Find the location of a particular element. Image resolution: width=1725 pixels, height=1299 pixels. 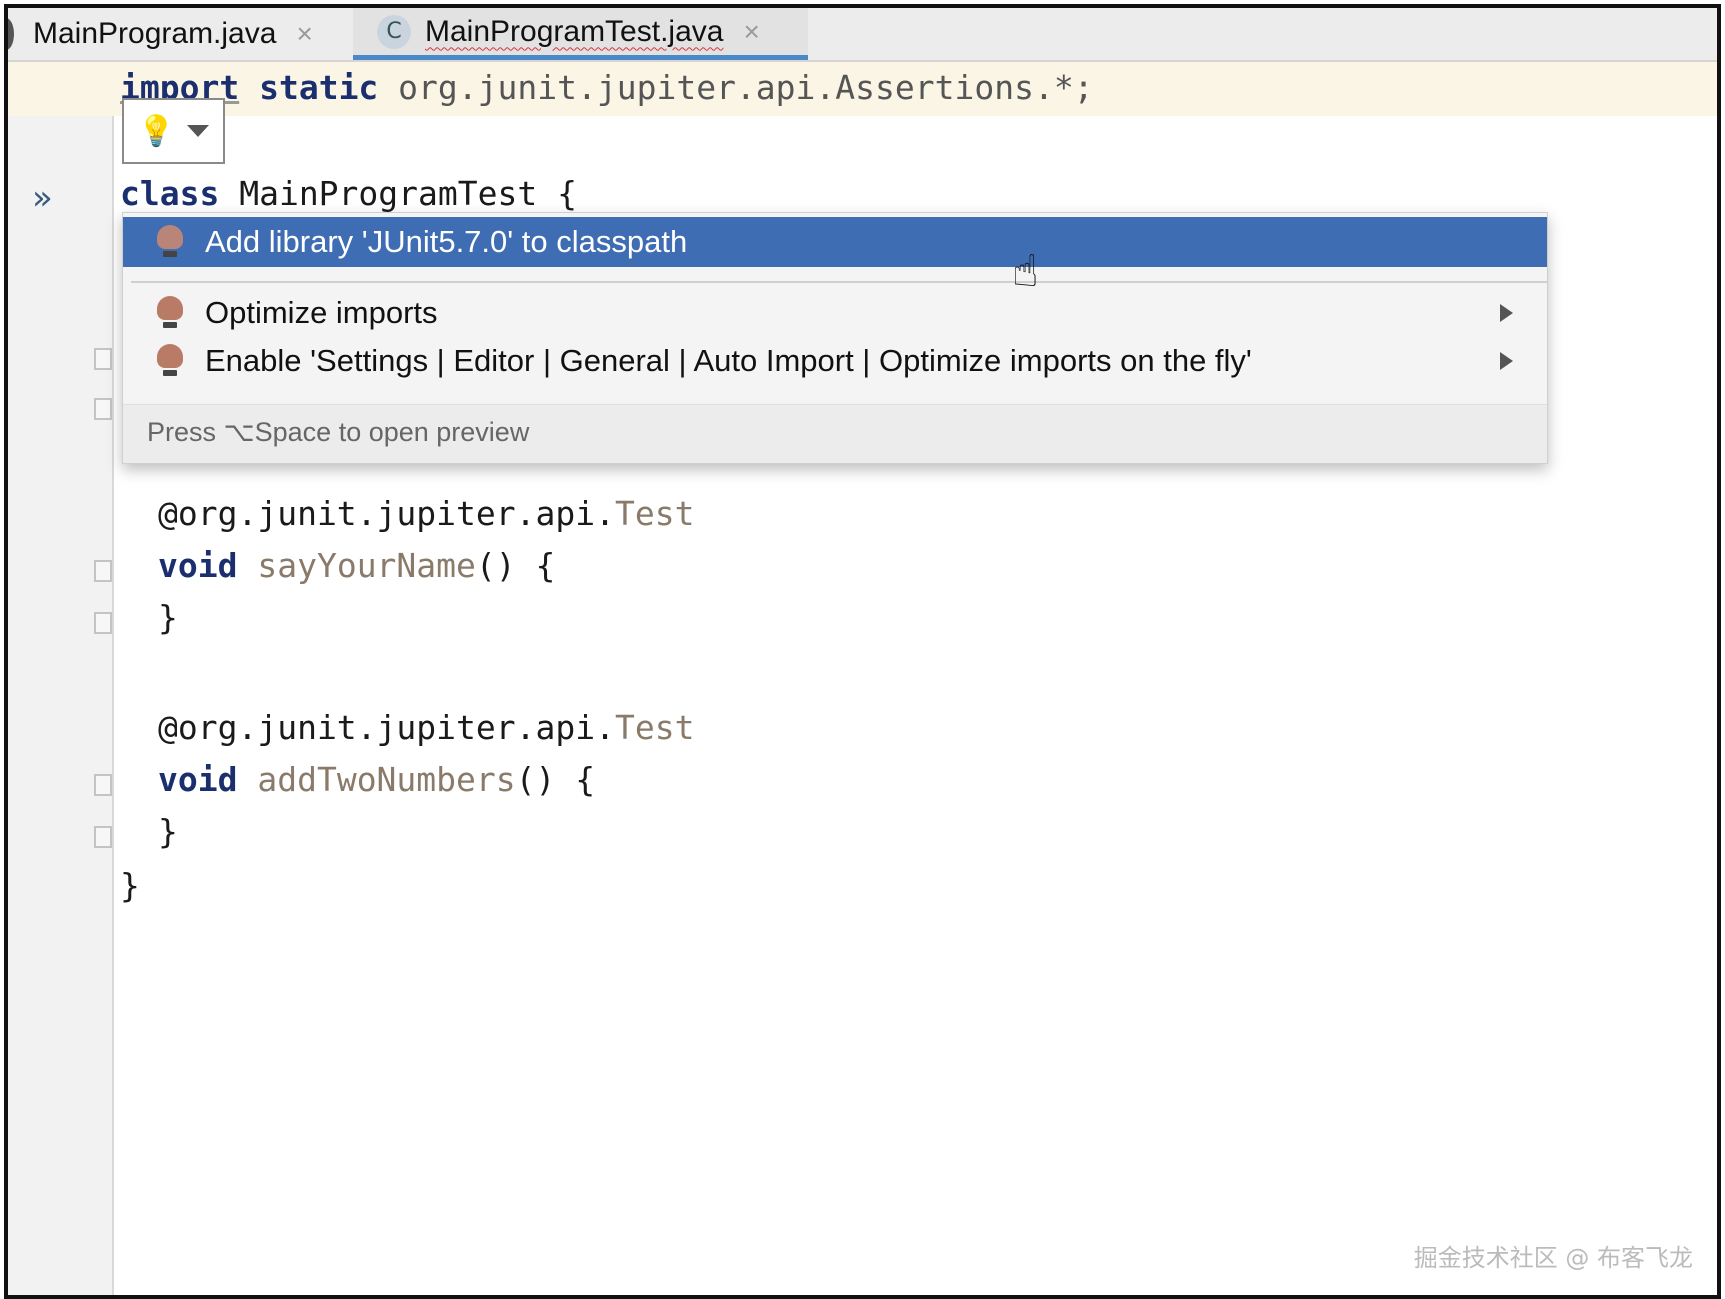

menu-item-label: Optimize imports is located at coordinates (321, 312).